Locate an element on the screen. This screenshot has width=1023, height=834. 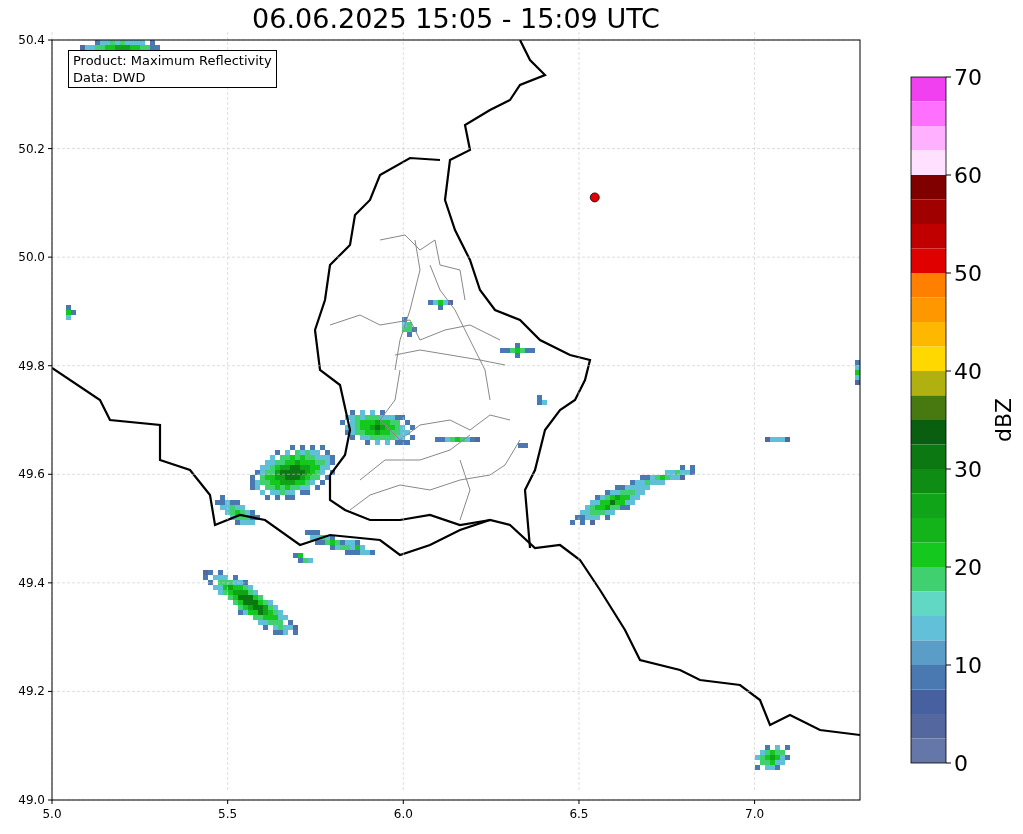
y-tick-label: 50.4 is located at coordinates (31, 40).